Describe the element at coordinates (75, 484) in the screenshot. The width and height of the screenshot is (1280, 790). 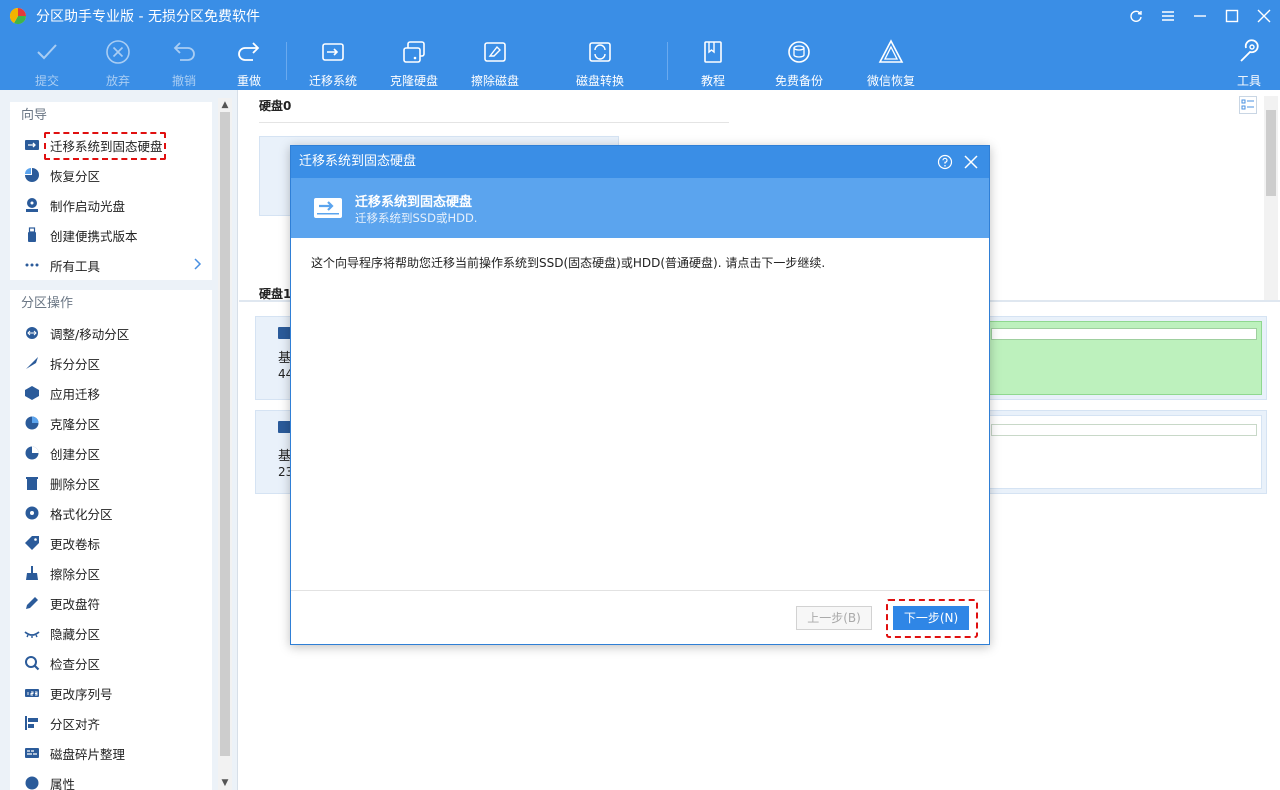
I see `sidebar-item-label: 删除分区` at that location.